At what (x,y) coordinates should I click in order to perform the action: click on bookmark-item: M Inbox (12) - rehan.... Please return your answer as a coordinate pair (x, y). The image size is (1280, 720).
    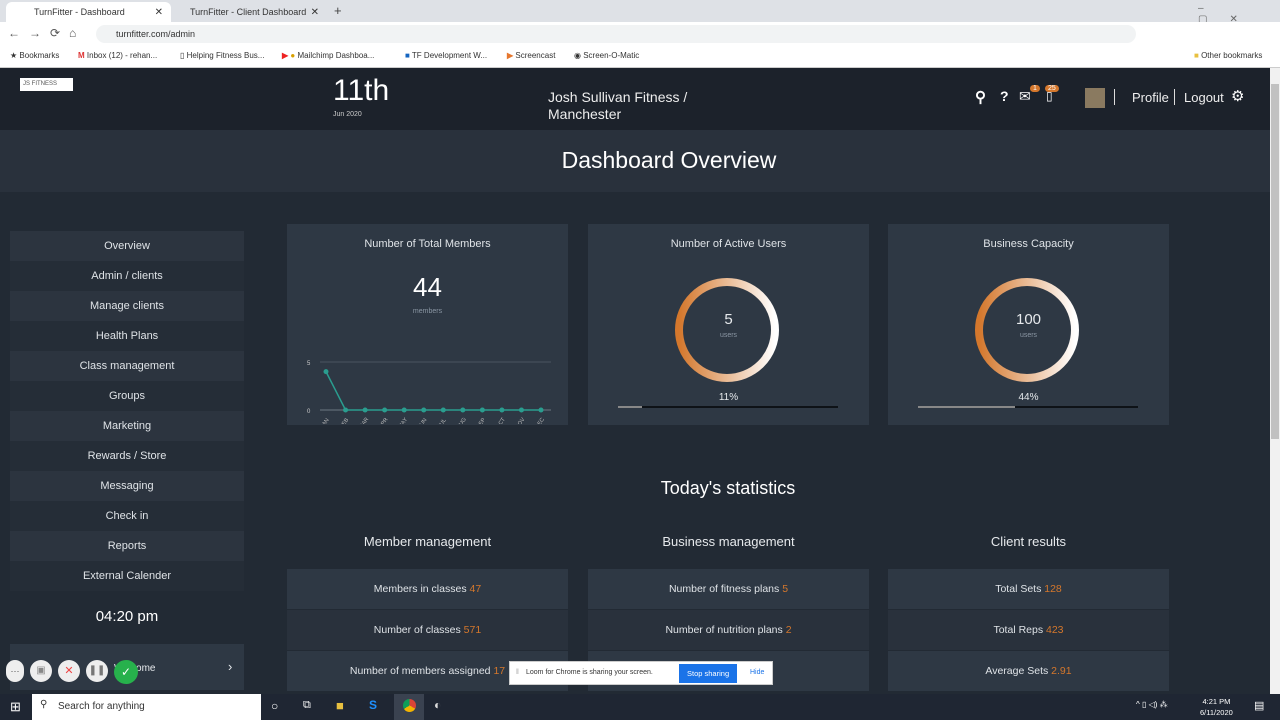
    Looking at the image, I should click on (117, 55).